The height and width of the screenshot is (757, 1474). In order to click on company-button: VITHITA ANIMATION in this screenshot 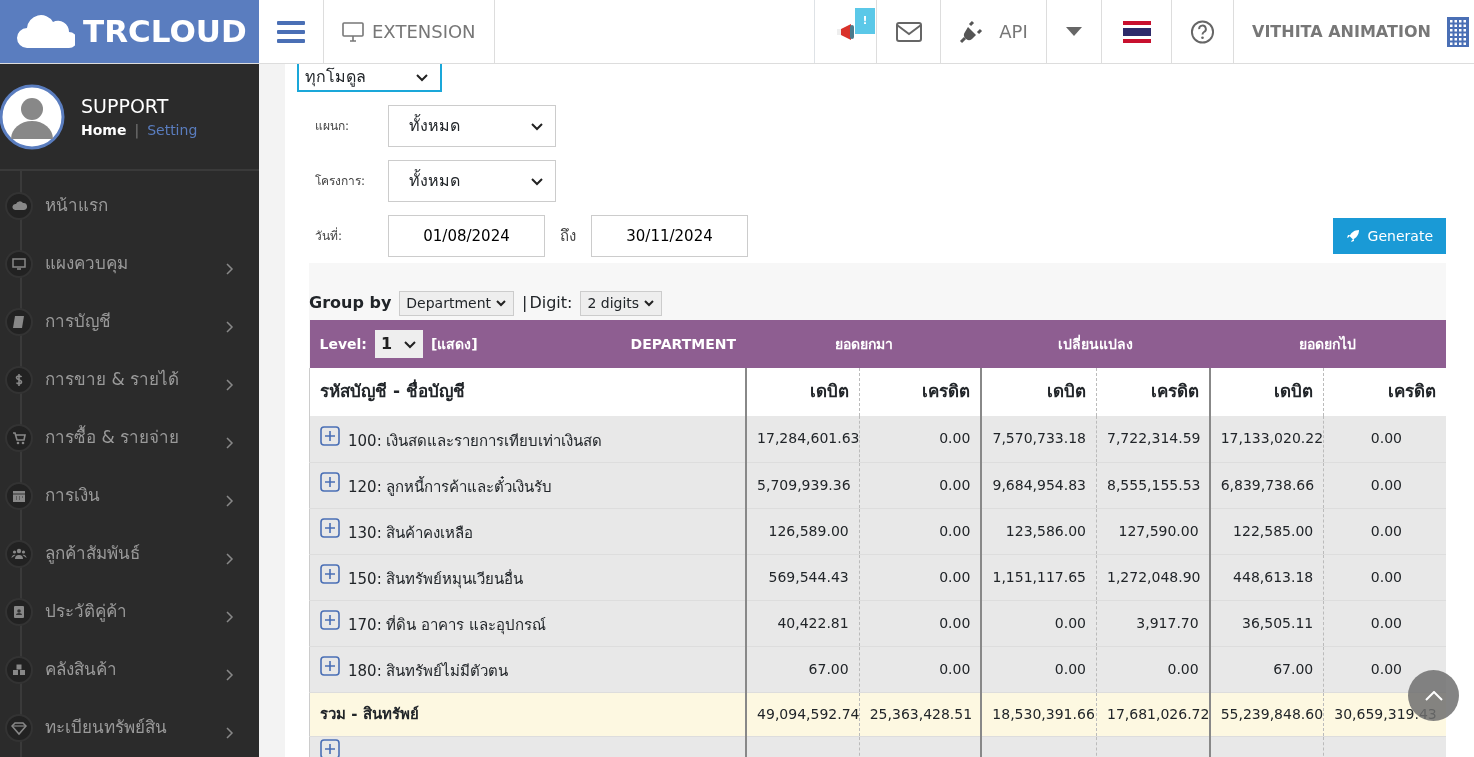, I will do `click(1354, 31)`.